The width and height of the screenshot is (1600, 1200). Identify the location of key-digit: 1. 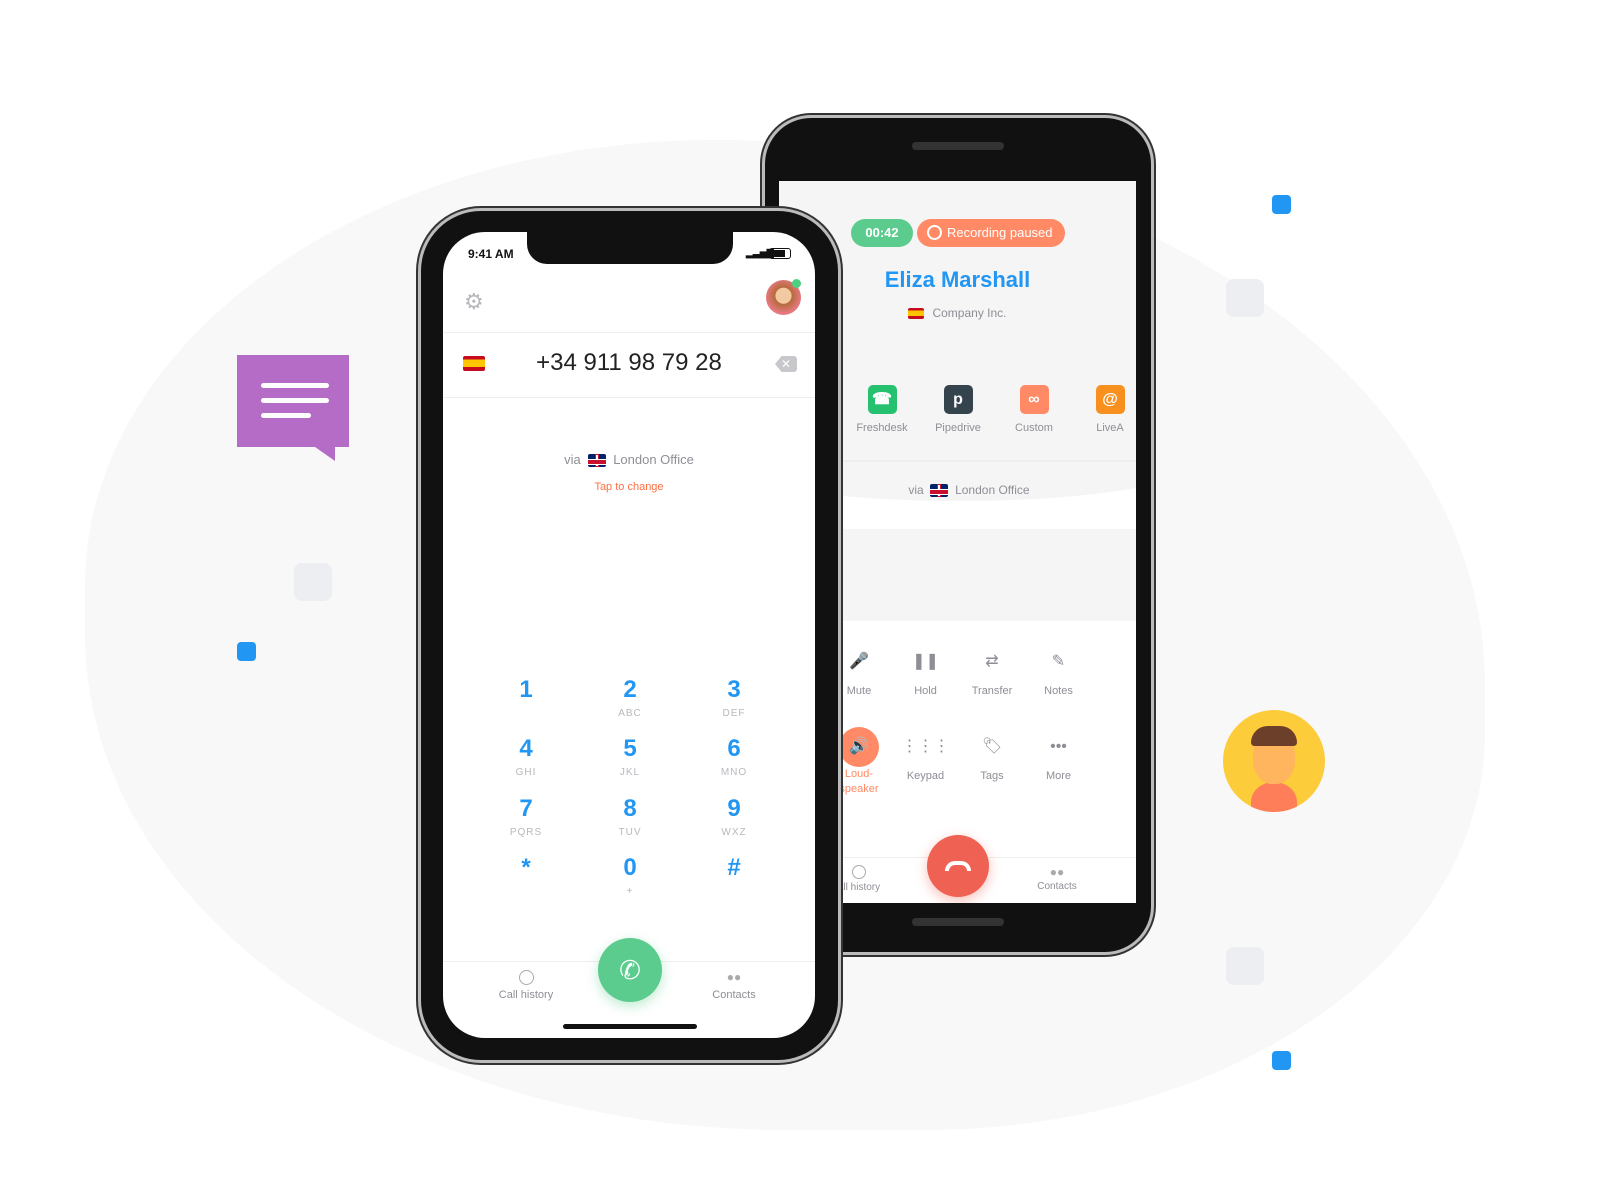
(526, 689).